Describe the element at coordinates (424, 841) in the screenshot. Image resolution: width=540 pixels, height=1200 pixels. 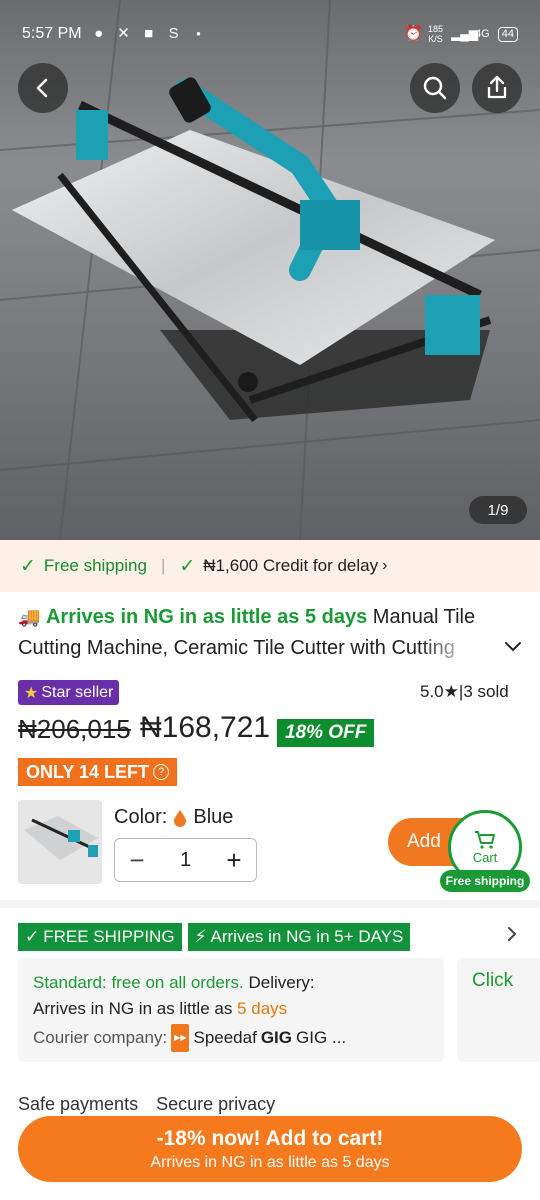
I see `add-label: Add` at that location.